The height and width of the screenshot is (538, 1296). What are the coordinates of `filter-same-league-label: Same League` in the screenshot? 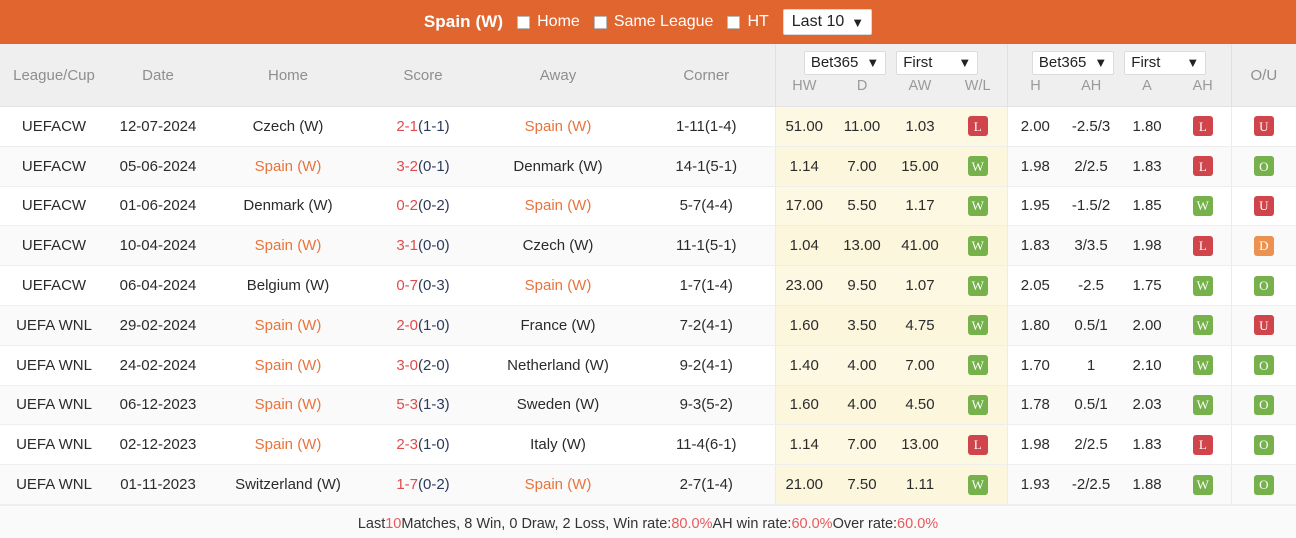 It's located at (663, 21).